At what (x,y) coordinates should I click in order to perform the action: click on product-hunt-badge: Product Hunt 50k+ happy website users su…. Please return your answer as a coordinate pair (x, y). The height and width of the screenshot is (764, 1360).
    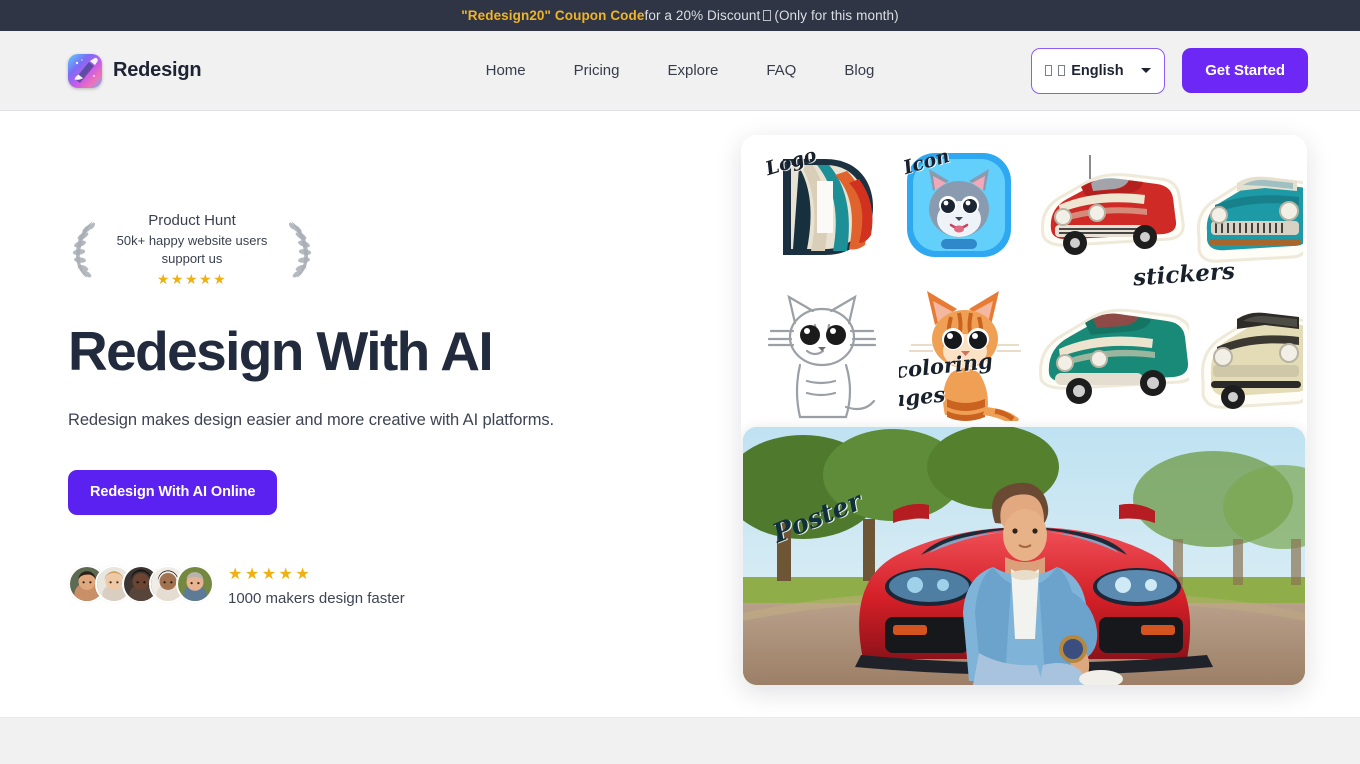
    Looking at the image, I should click on (192, 249).